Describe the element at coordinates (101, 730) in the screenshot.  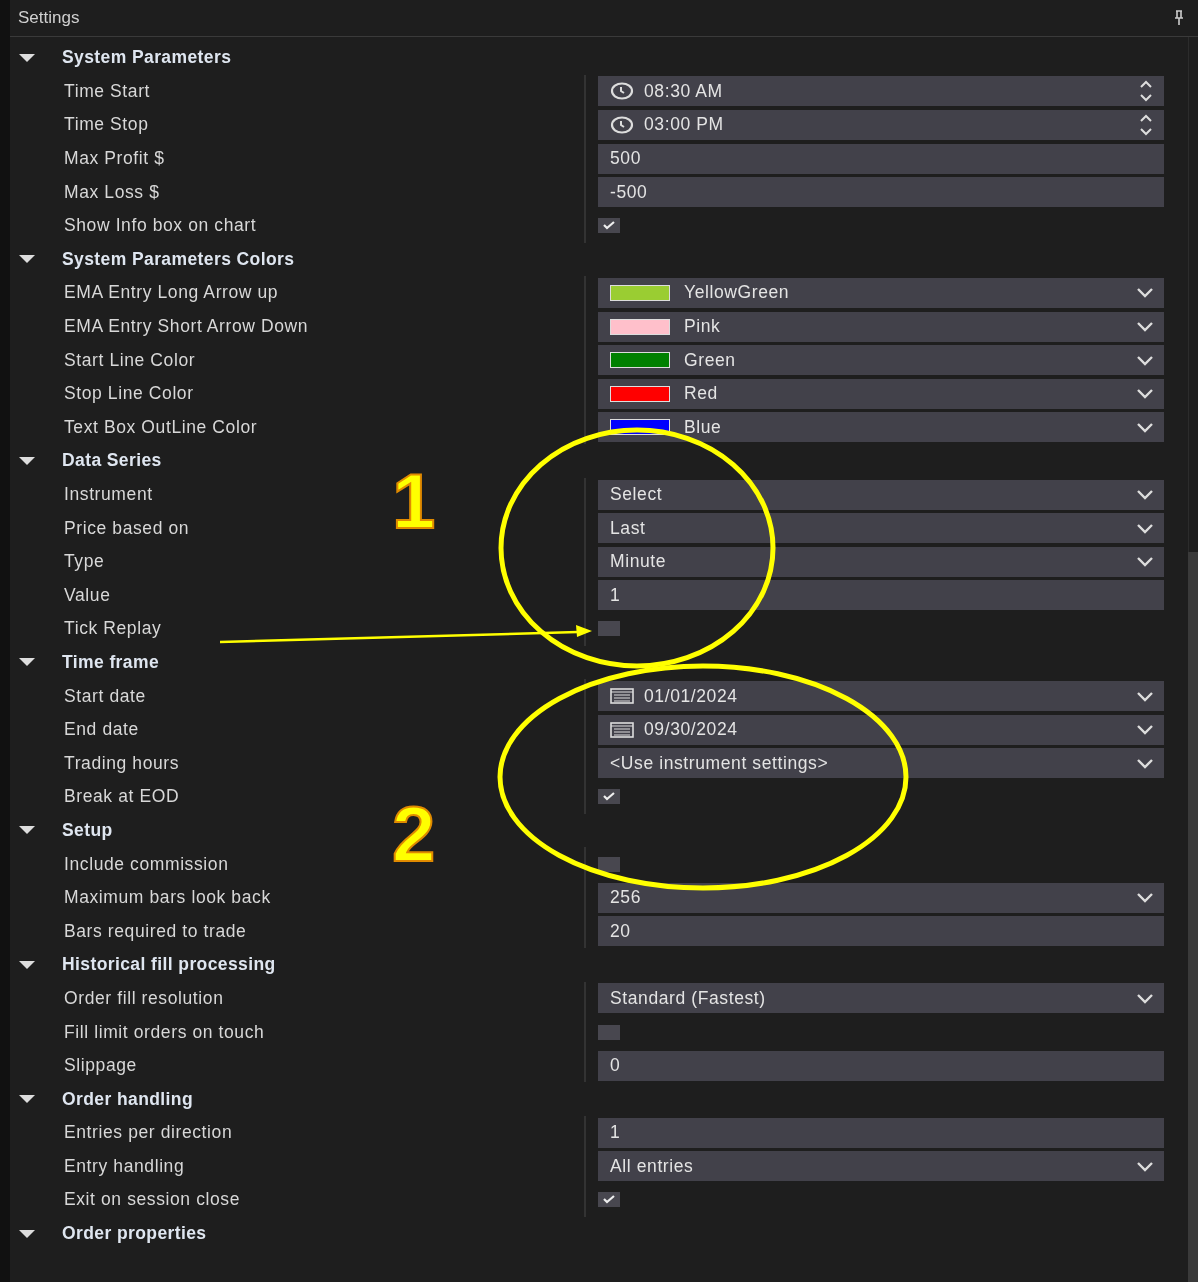
I see `property-label: End date` at that location.